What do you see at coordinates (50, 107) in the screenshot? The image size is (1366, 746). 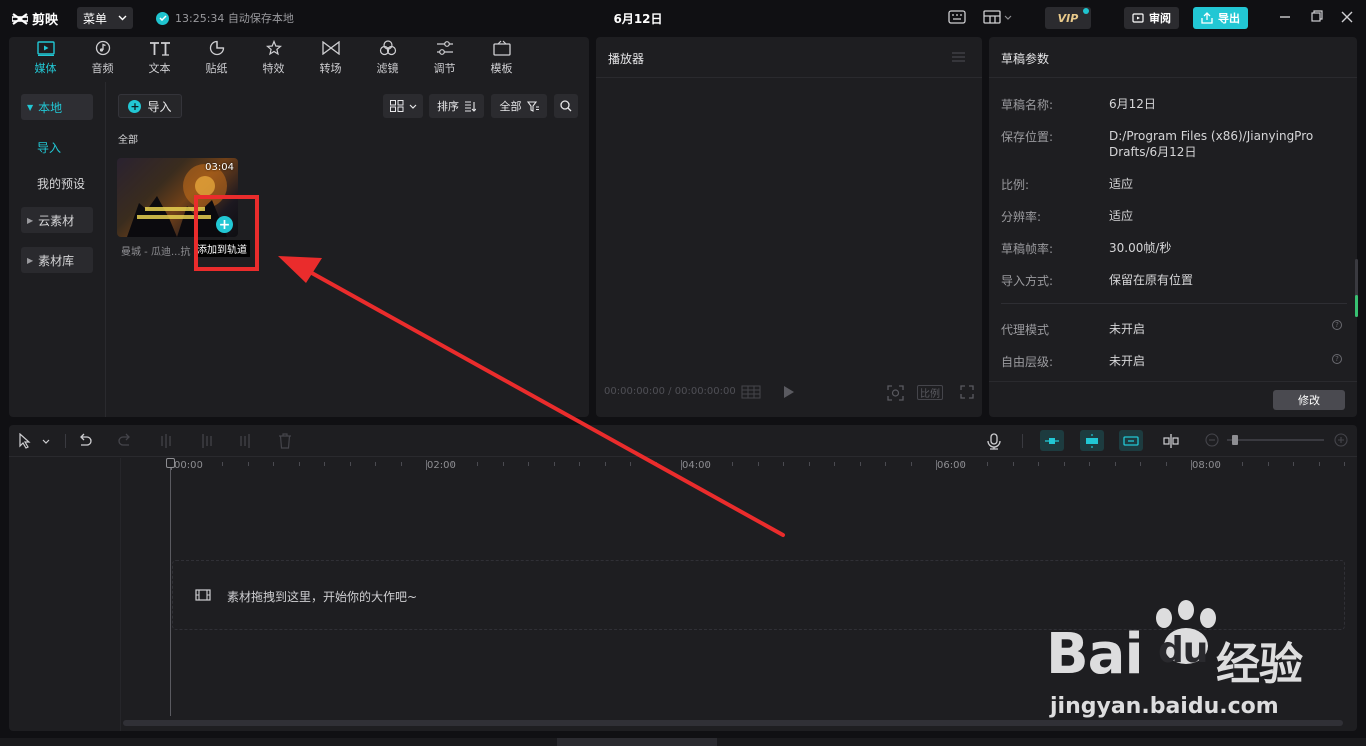 I see `sidebar-item-label: 本地` at bounding box center [50, 107].